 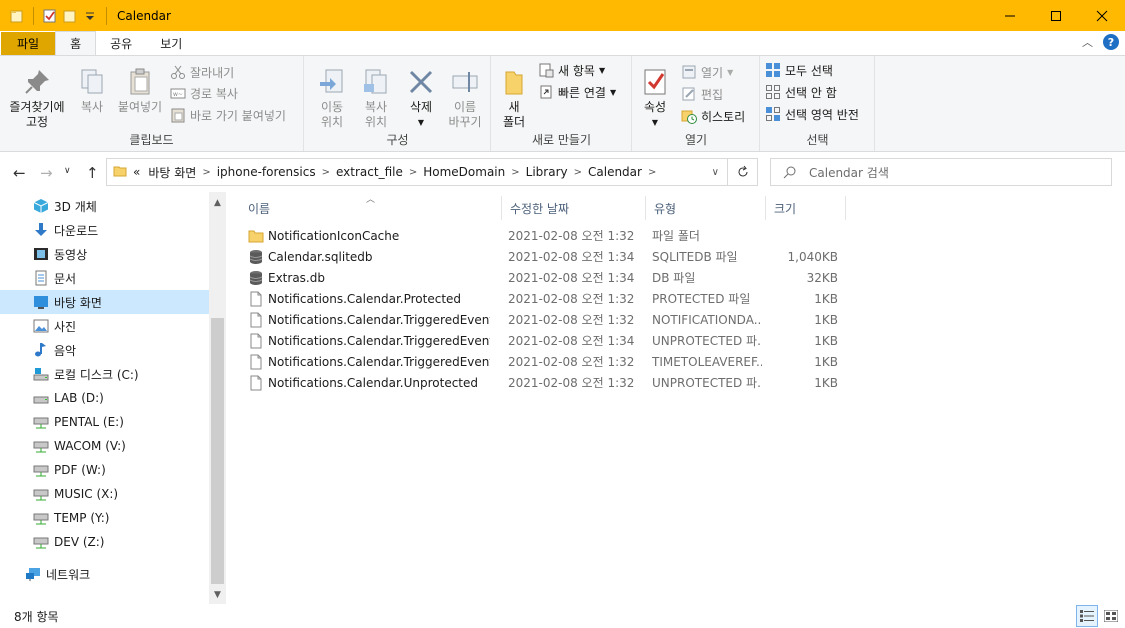 I want to click on column-header-size: 크기, so click(x=806, y=208).